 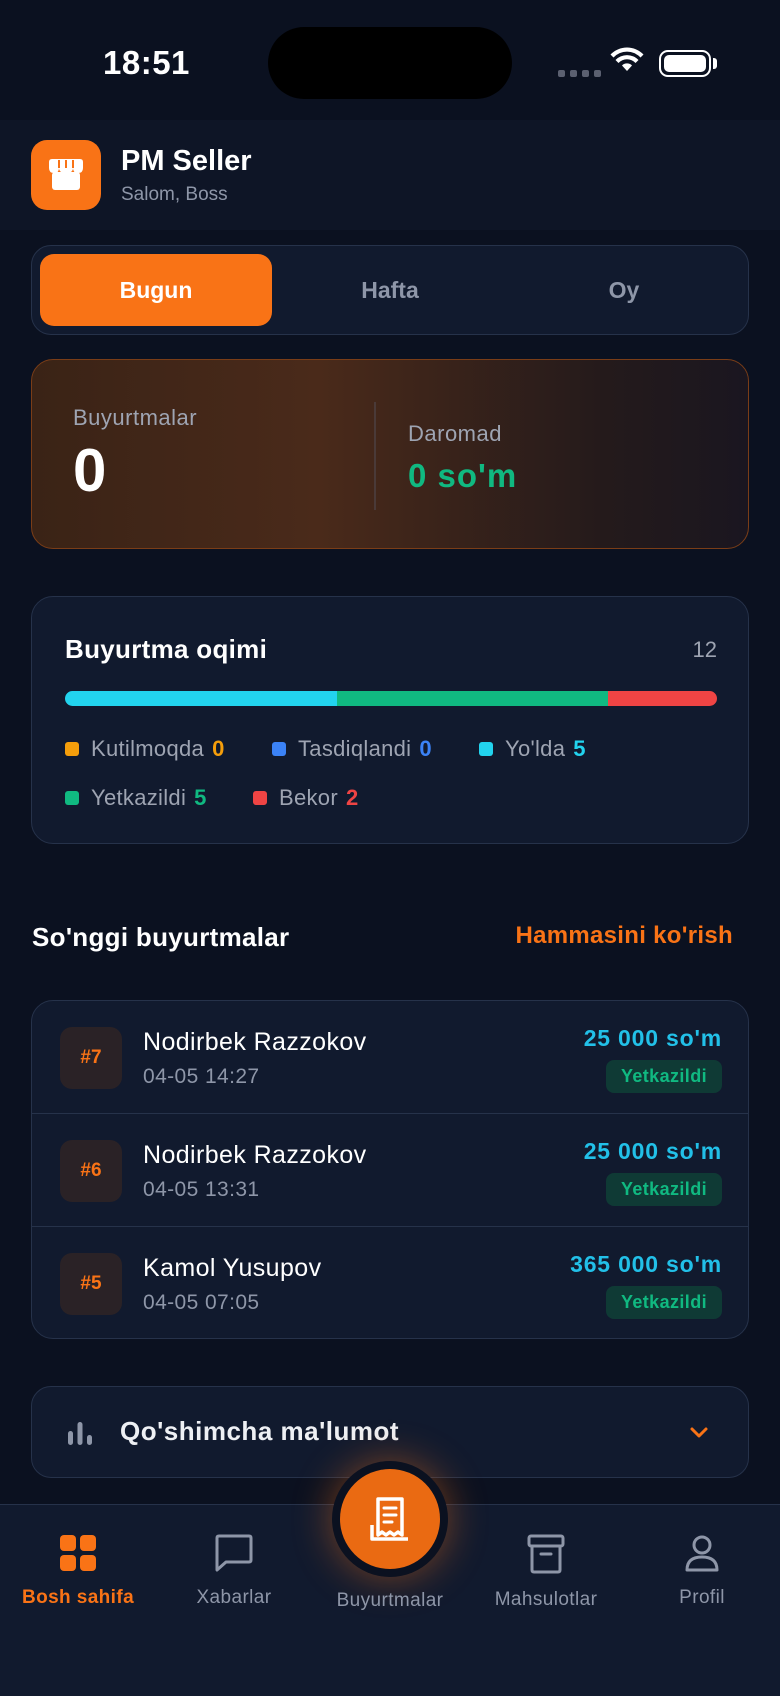 What do you see at coordinates (174, 194) in the screenshot?
I see `greeting-text: Salom, Boss` at bounding box center [174, 194].